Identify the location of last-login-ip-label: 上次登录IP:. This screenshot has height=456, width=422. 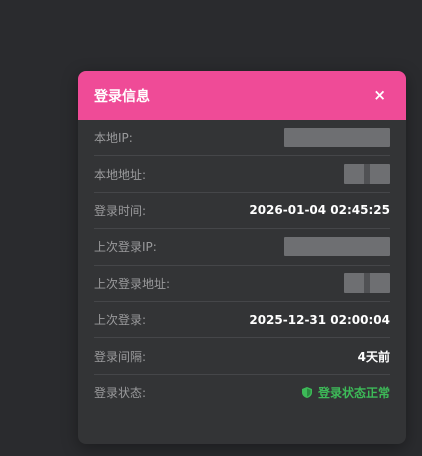
(125, 247).